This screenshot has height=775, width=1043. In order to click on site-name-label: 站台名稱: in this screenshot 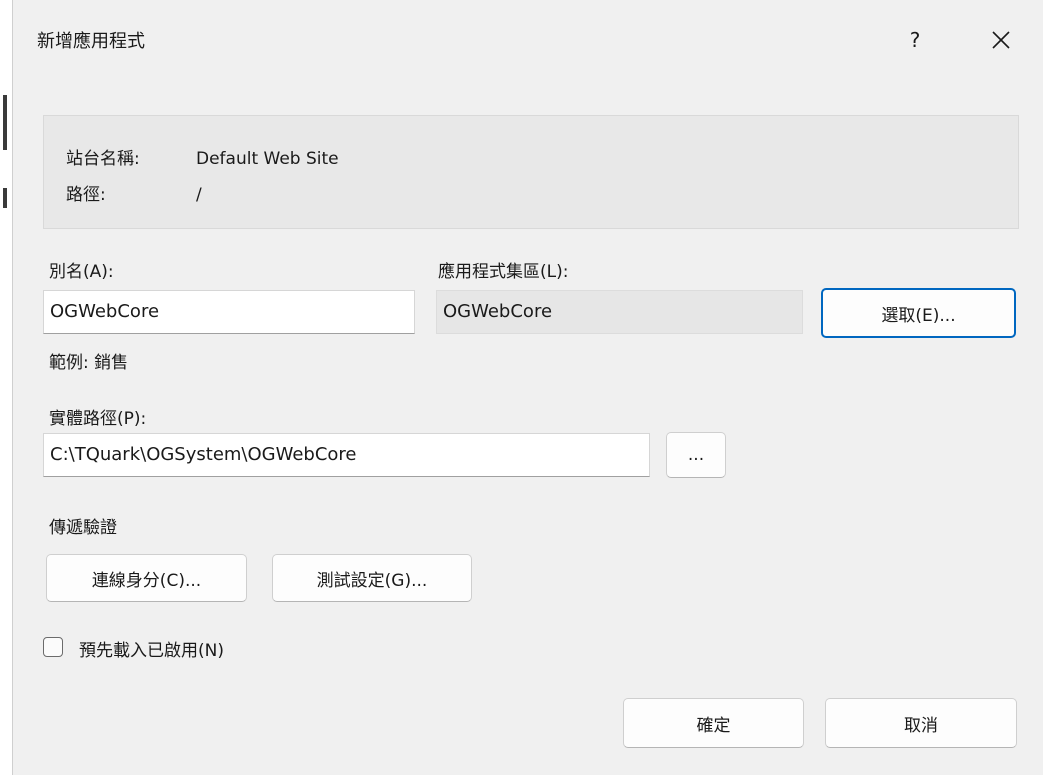, I will do `click(103, 159)`.